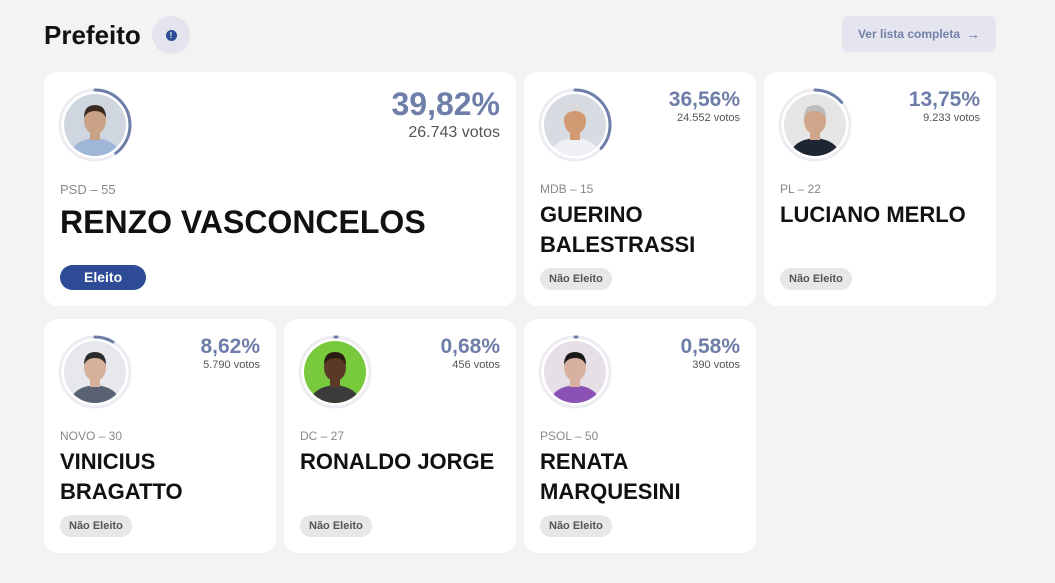 This screenshot has width=1055, height=583. I want to click on candidate-name: LUCIANO MERLO, so click(873, 214).